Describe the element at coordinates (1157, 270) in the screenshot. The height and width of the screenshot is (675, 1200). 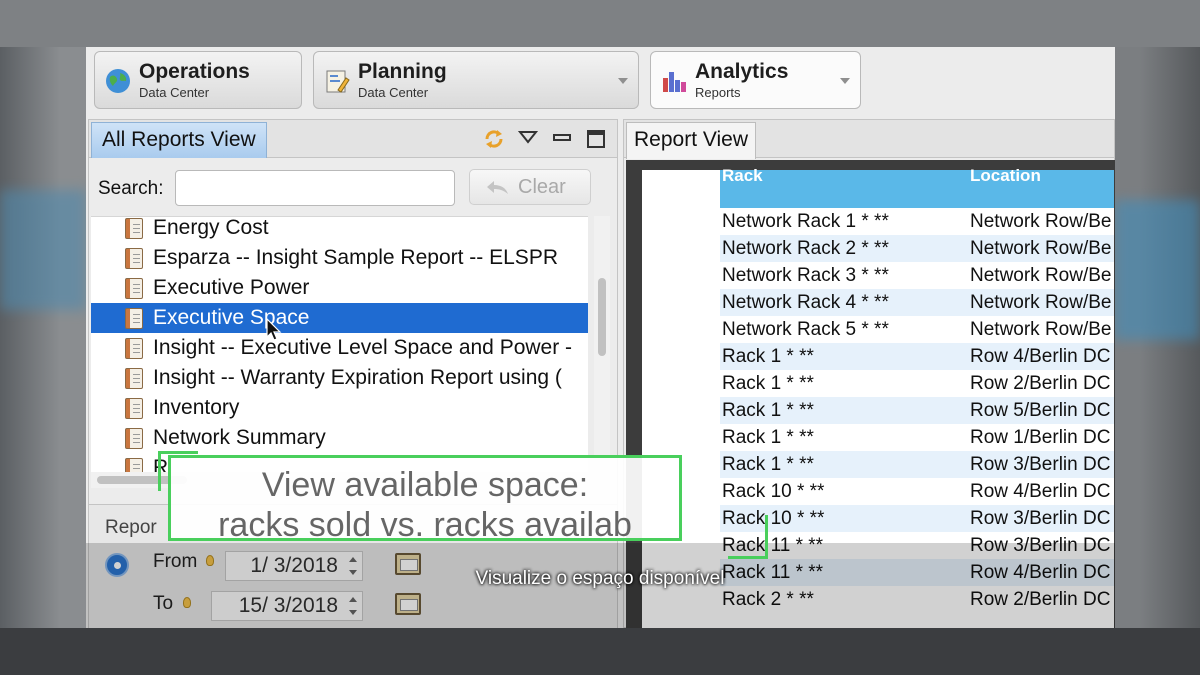
I see `background-blur-right` at that location.